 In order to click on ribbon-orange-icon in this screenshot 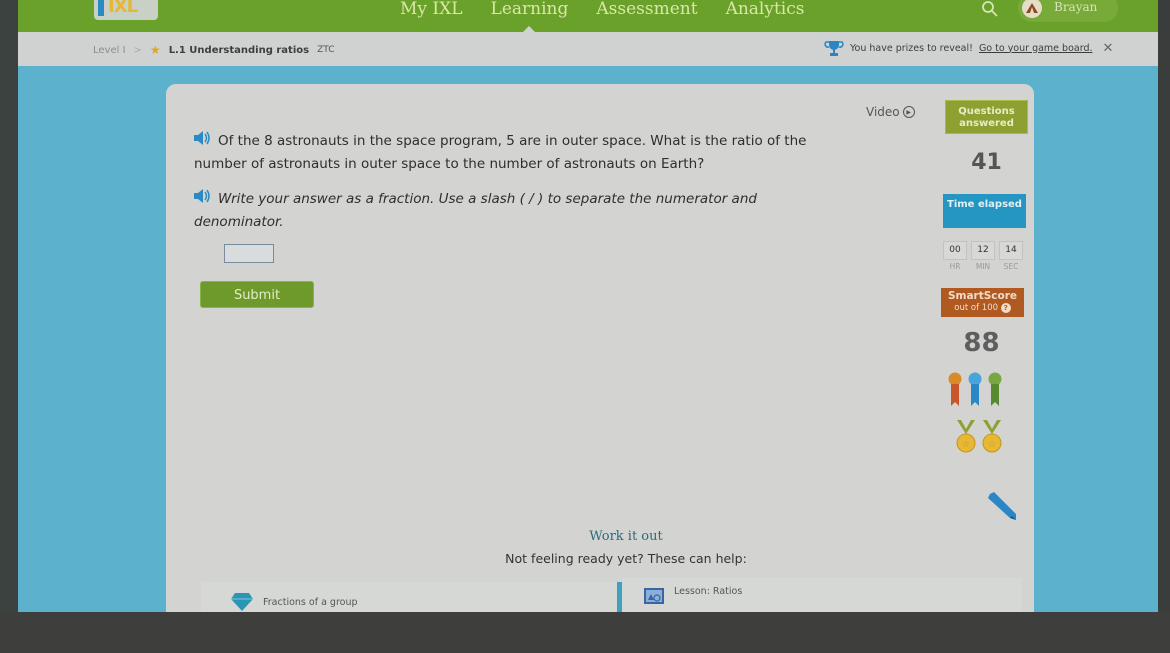, I will do `click(955, 389)`.